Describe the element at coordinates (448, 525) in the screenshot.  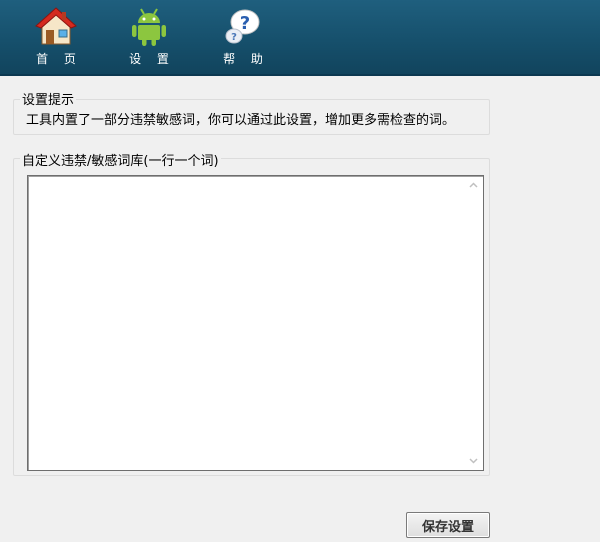
I see `save-settings-button: 保存设置` at that location.